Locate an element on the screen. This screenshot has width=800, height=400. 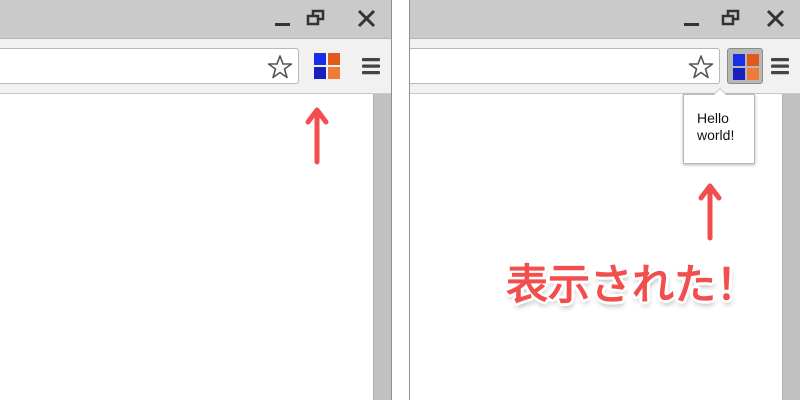
extension-button is located at coordinates (327, 66).